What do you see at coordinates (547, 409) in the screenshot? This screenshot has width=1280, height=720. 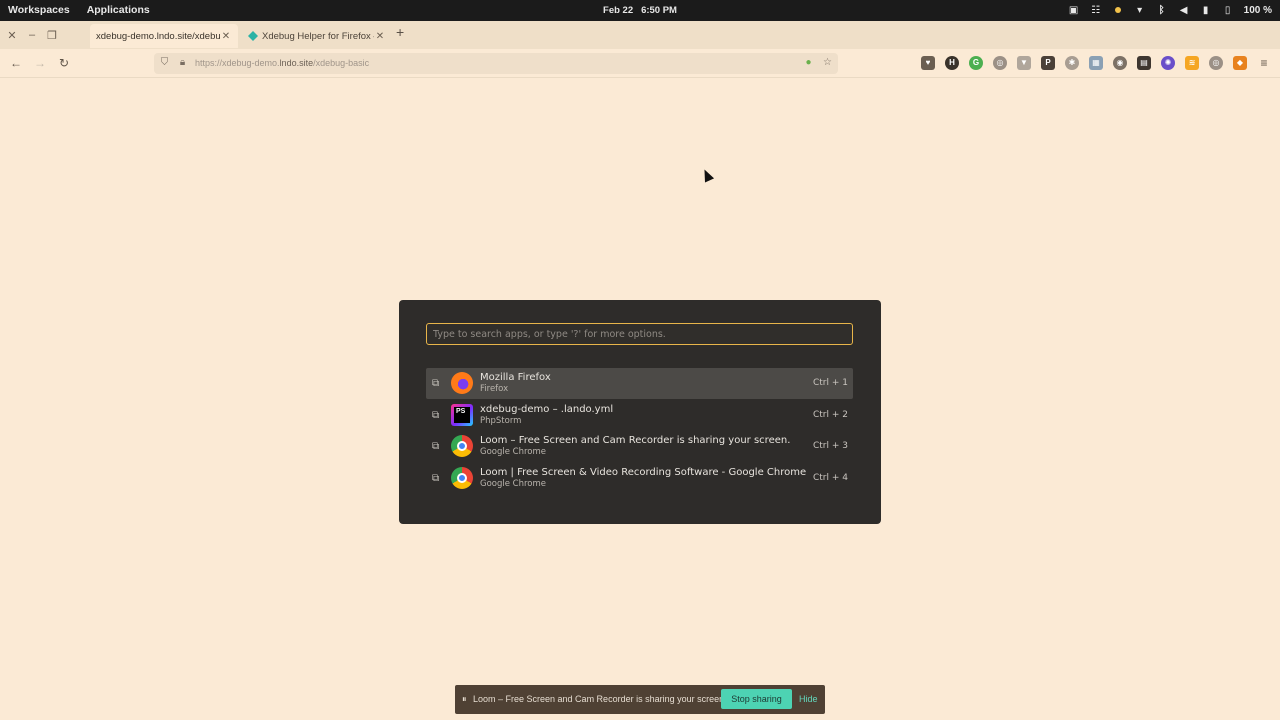 I see `result-name: xdebug-demo – .lando.yml` at bounding box center [547, 409].